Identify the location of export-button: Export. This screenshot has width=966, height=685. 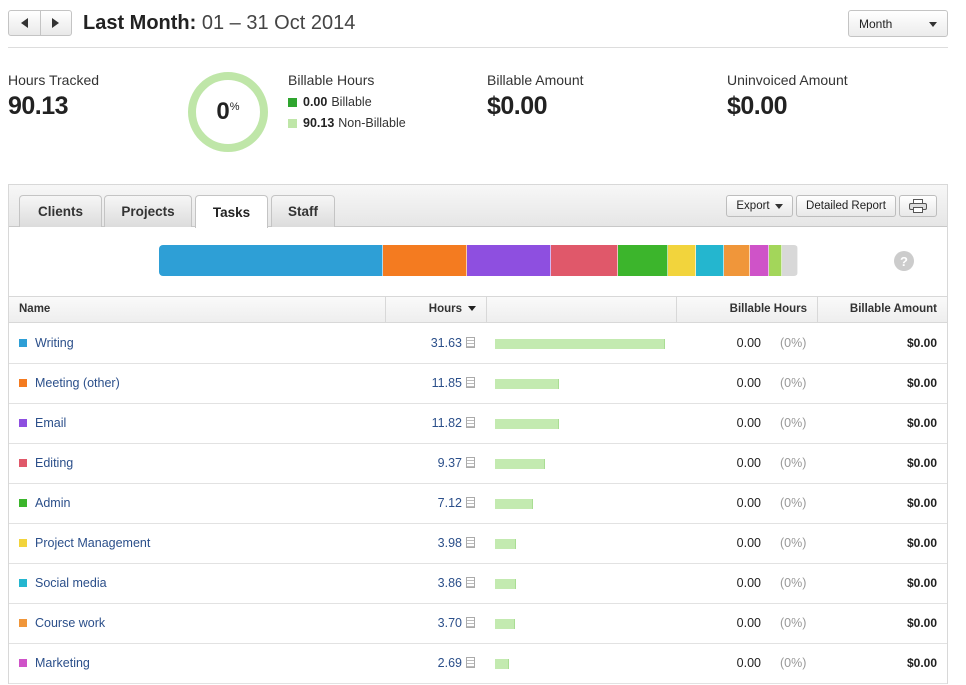
(759, 206).